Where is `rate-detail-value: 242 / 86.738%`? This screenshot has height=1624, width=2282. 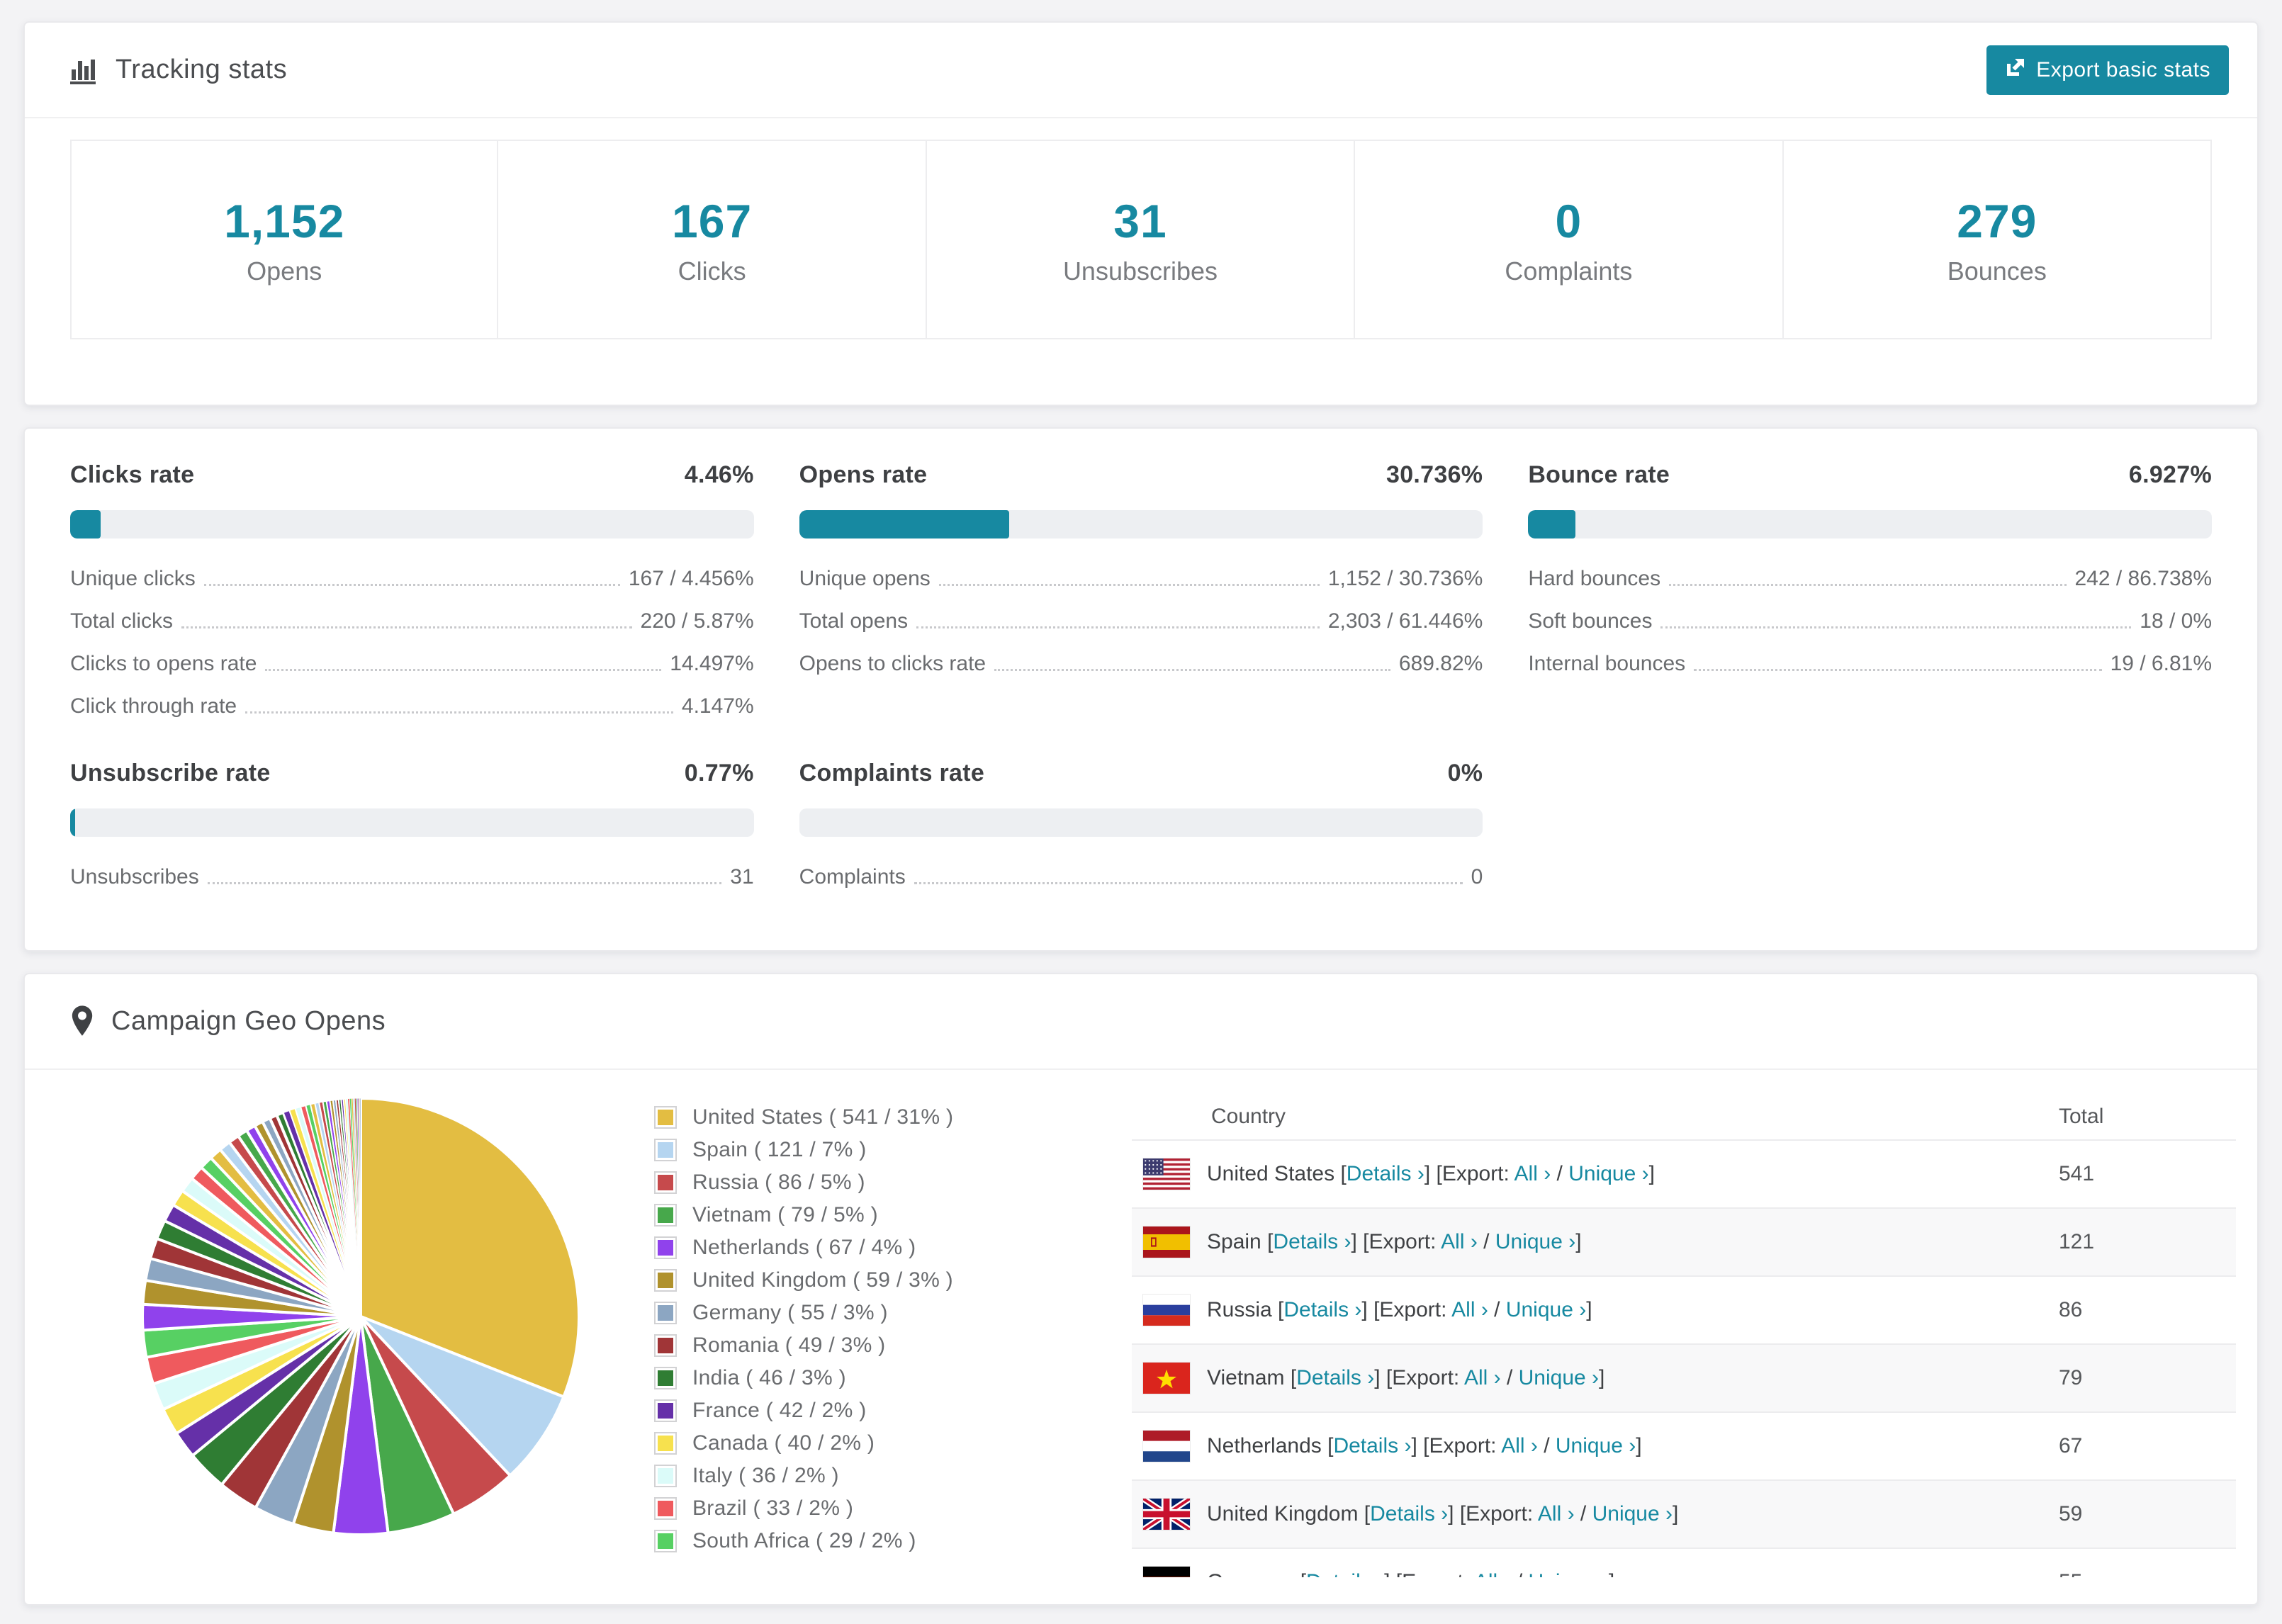
rate-detail-value: 242 / 86.738% is located at coordinates (2144, 579).